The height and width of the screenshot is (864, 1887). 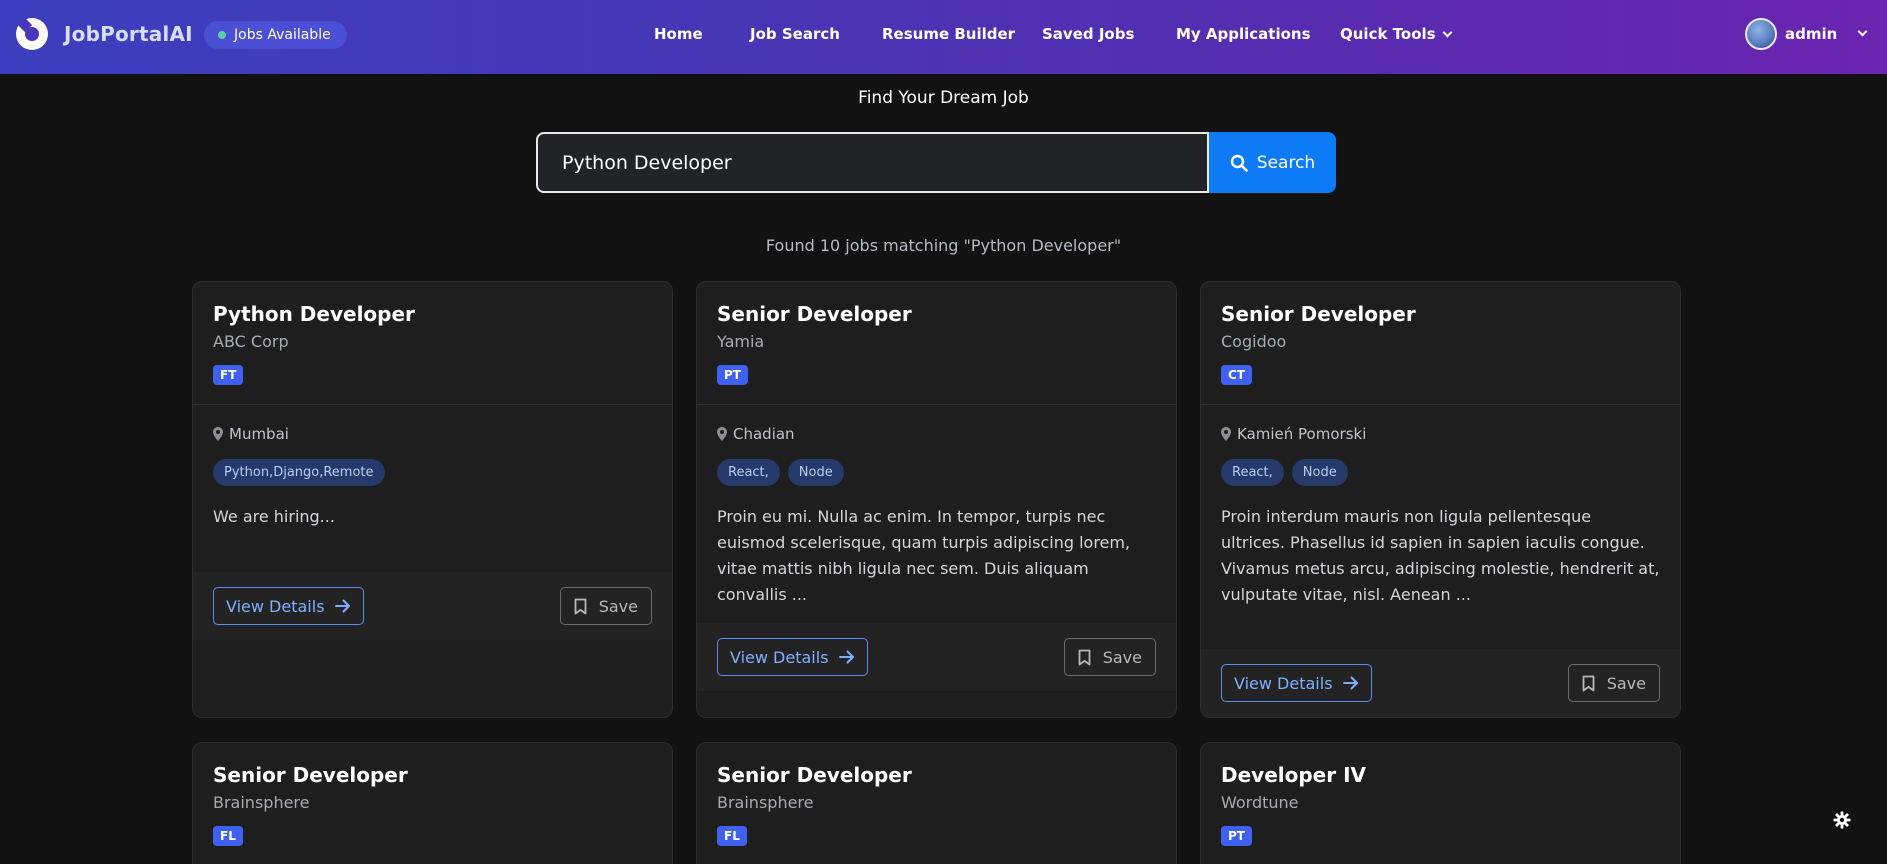 I want to click on search-icon, so click(x=1239, y=163).